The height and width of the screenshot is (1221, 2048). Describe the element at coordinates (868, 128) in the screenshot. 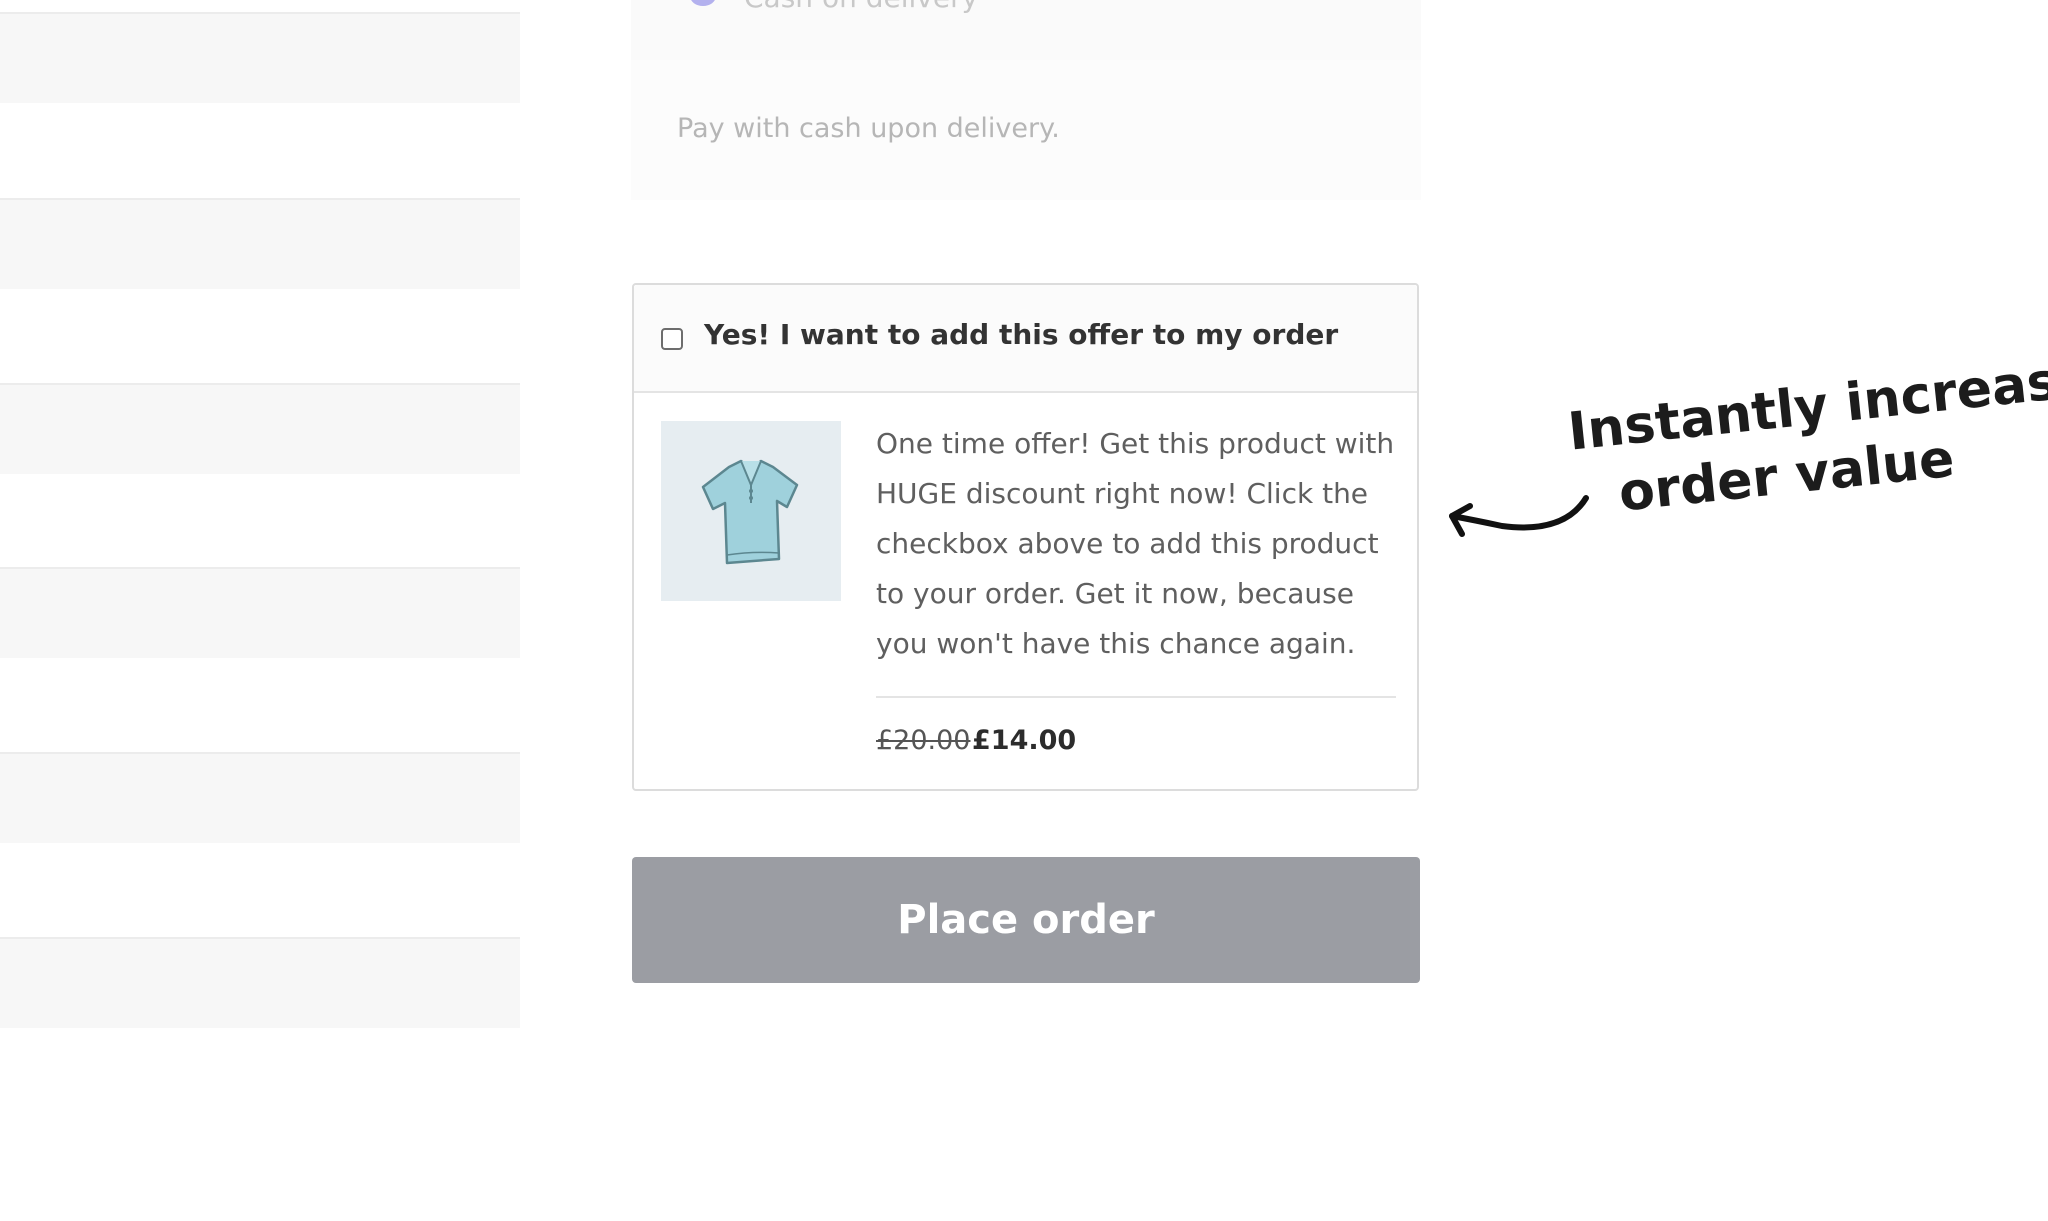

I see `payment-description: Pay with cash upon delivery.` at that location.